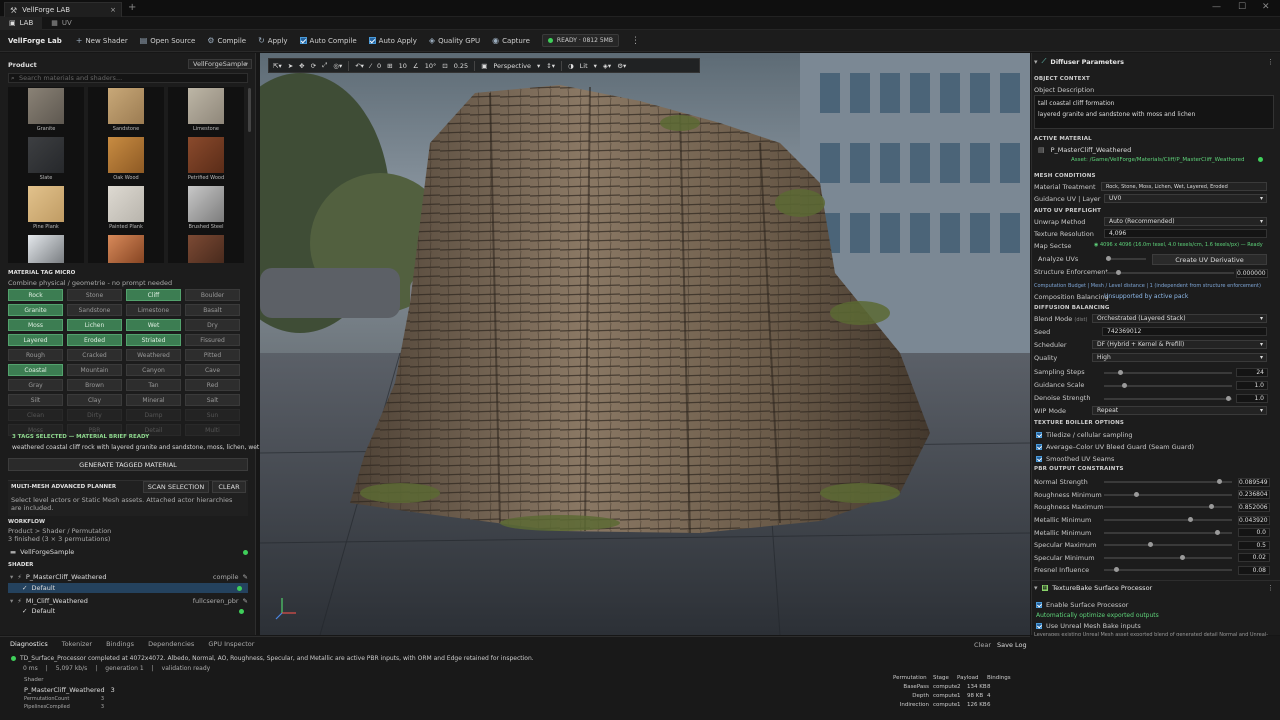 This screenshot has height=720, width=1280. I want to click on guidance-uv-select: UV0 ▾, so click(1185, 198).